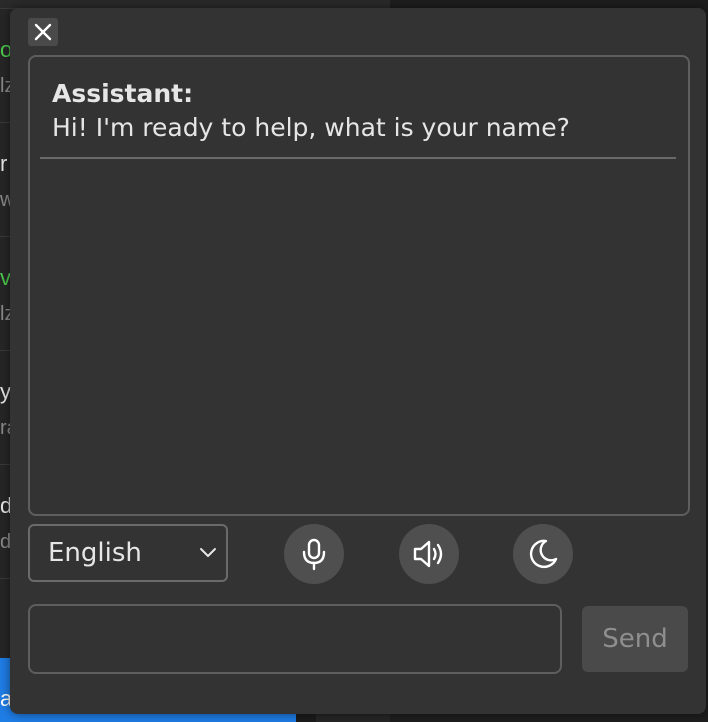 Image resolution: width=708 pixels, height=722 pixels. Describe the element at coordinates (123, 93) in the screenshot. I see `message-sender: Assistant:` at that location.